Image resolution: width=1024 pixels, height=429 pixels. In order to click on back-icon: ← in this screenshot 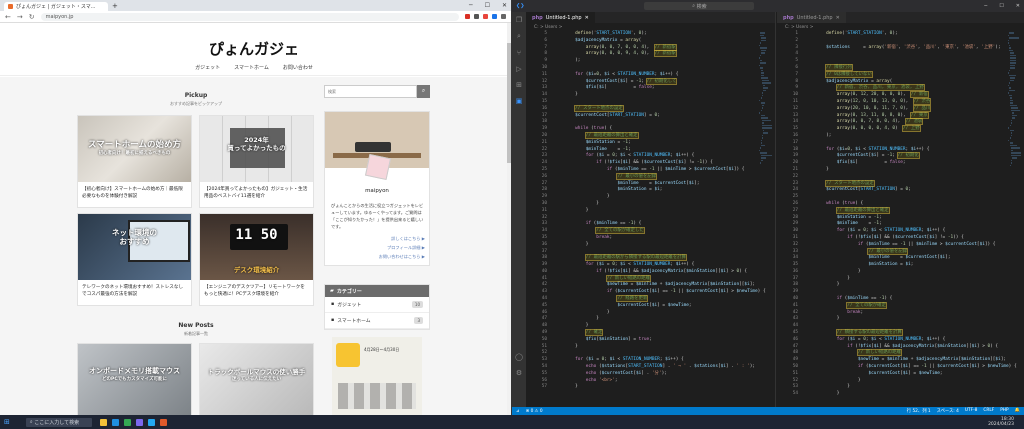, I will do `click(8, 17)`.